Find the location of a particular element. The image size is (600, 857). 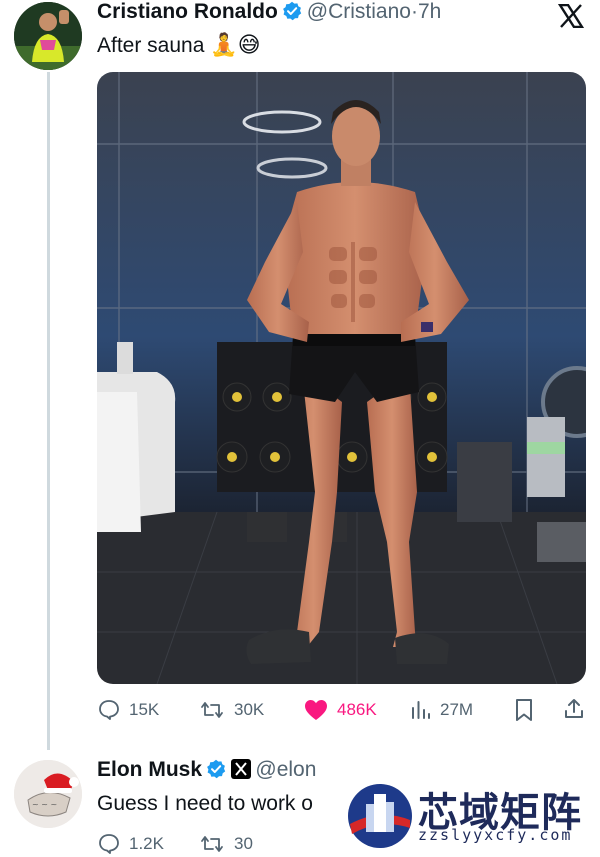

reply-count: 15K is located at coordinates (144, 709).